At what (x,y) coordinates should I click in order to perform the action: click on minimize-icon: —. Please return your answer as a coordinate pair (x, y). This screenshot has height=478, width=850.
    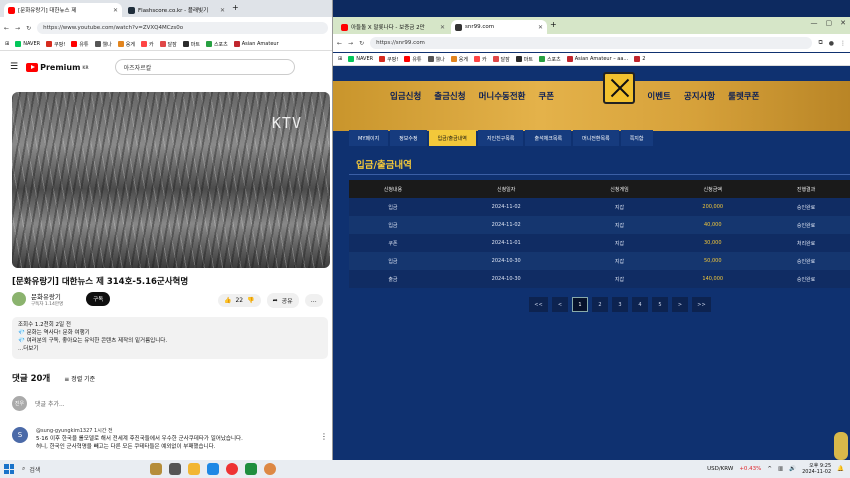
    Looking at the image, I should click on (814, 23).